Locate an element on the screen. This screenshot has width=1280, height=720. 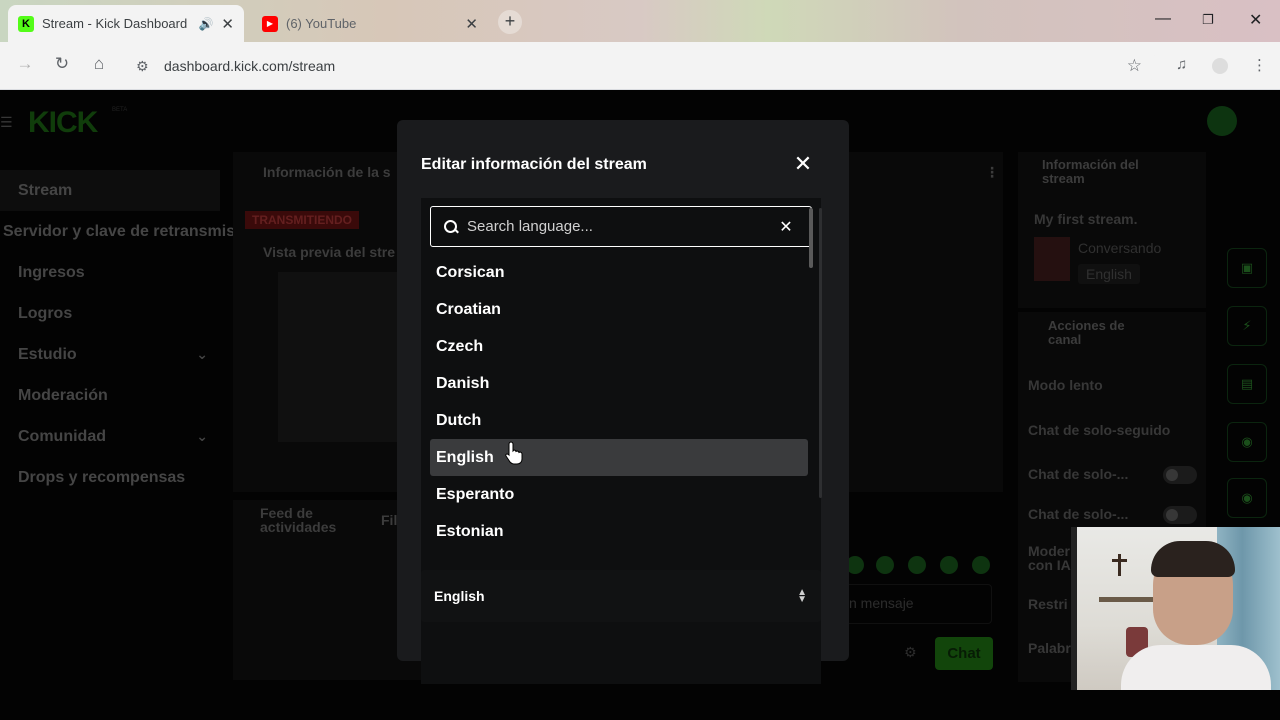
clear-search-icon: ✕ is located at coordinates (786, 227).